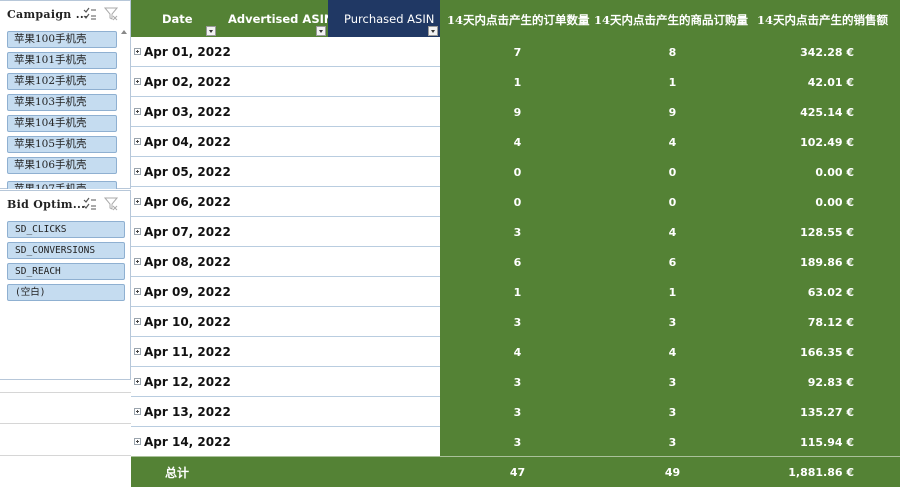  What do you see at coordinates (285, 352) in the screenshot?
I see `row-label-area: Apr 11, 2022` at bounding box center [285, 352].